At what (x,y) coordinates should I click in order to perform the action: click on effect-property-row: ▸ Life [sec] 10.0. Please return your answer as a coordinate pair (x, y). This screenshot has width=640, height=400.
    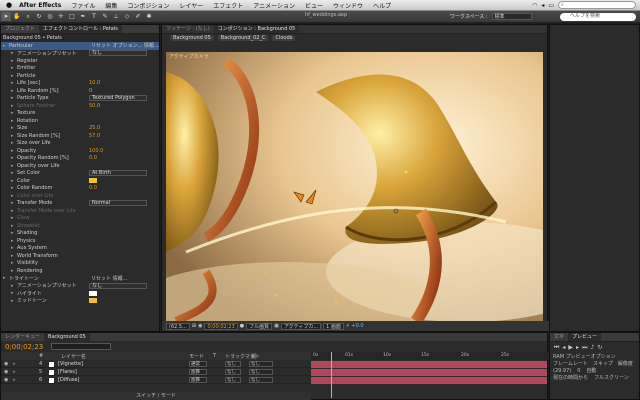
    Looking at the image, I should click on (80, 84).